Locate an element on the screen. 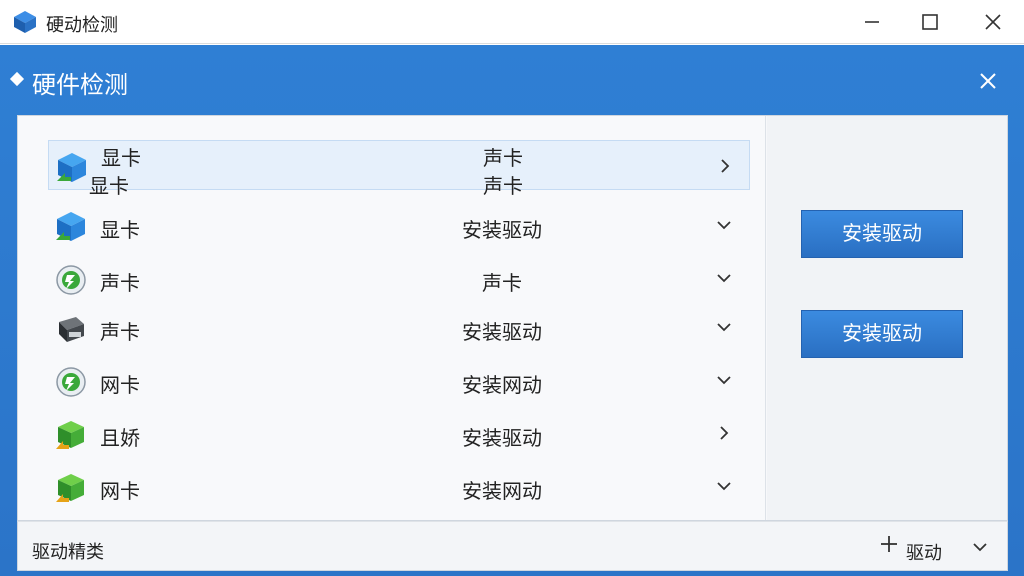 This screenshot has width=1024, height=576. device-name: 且娇 is located at coordinates (120, 439).